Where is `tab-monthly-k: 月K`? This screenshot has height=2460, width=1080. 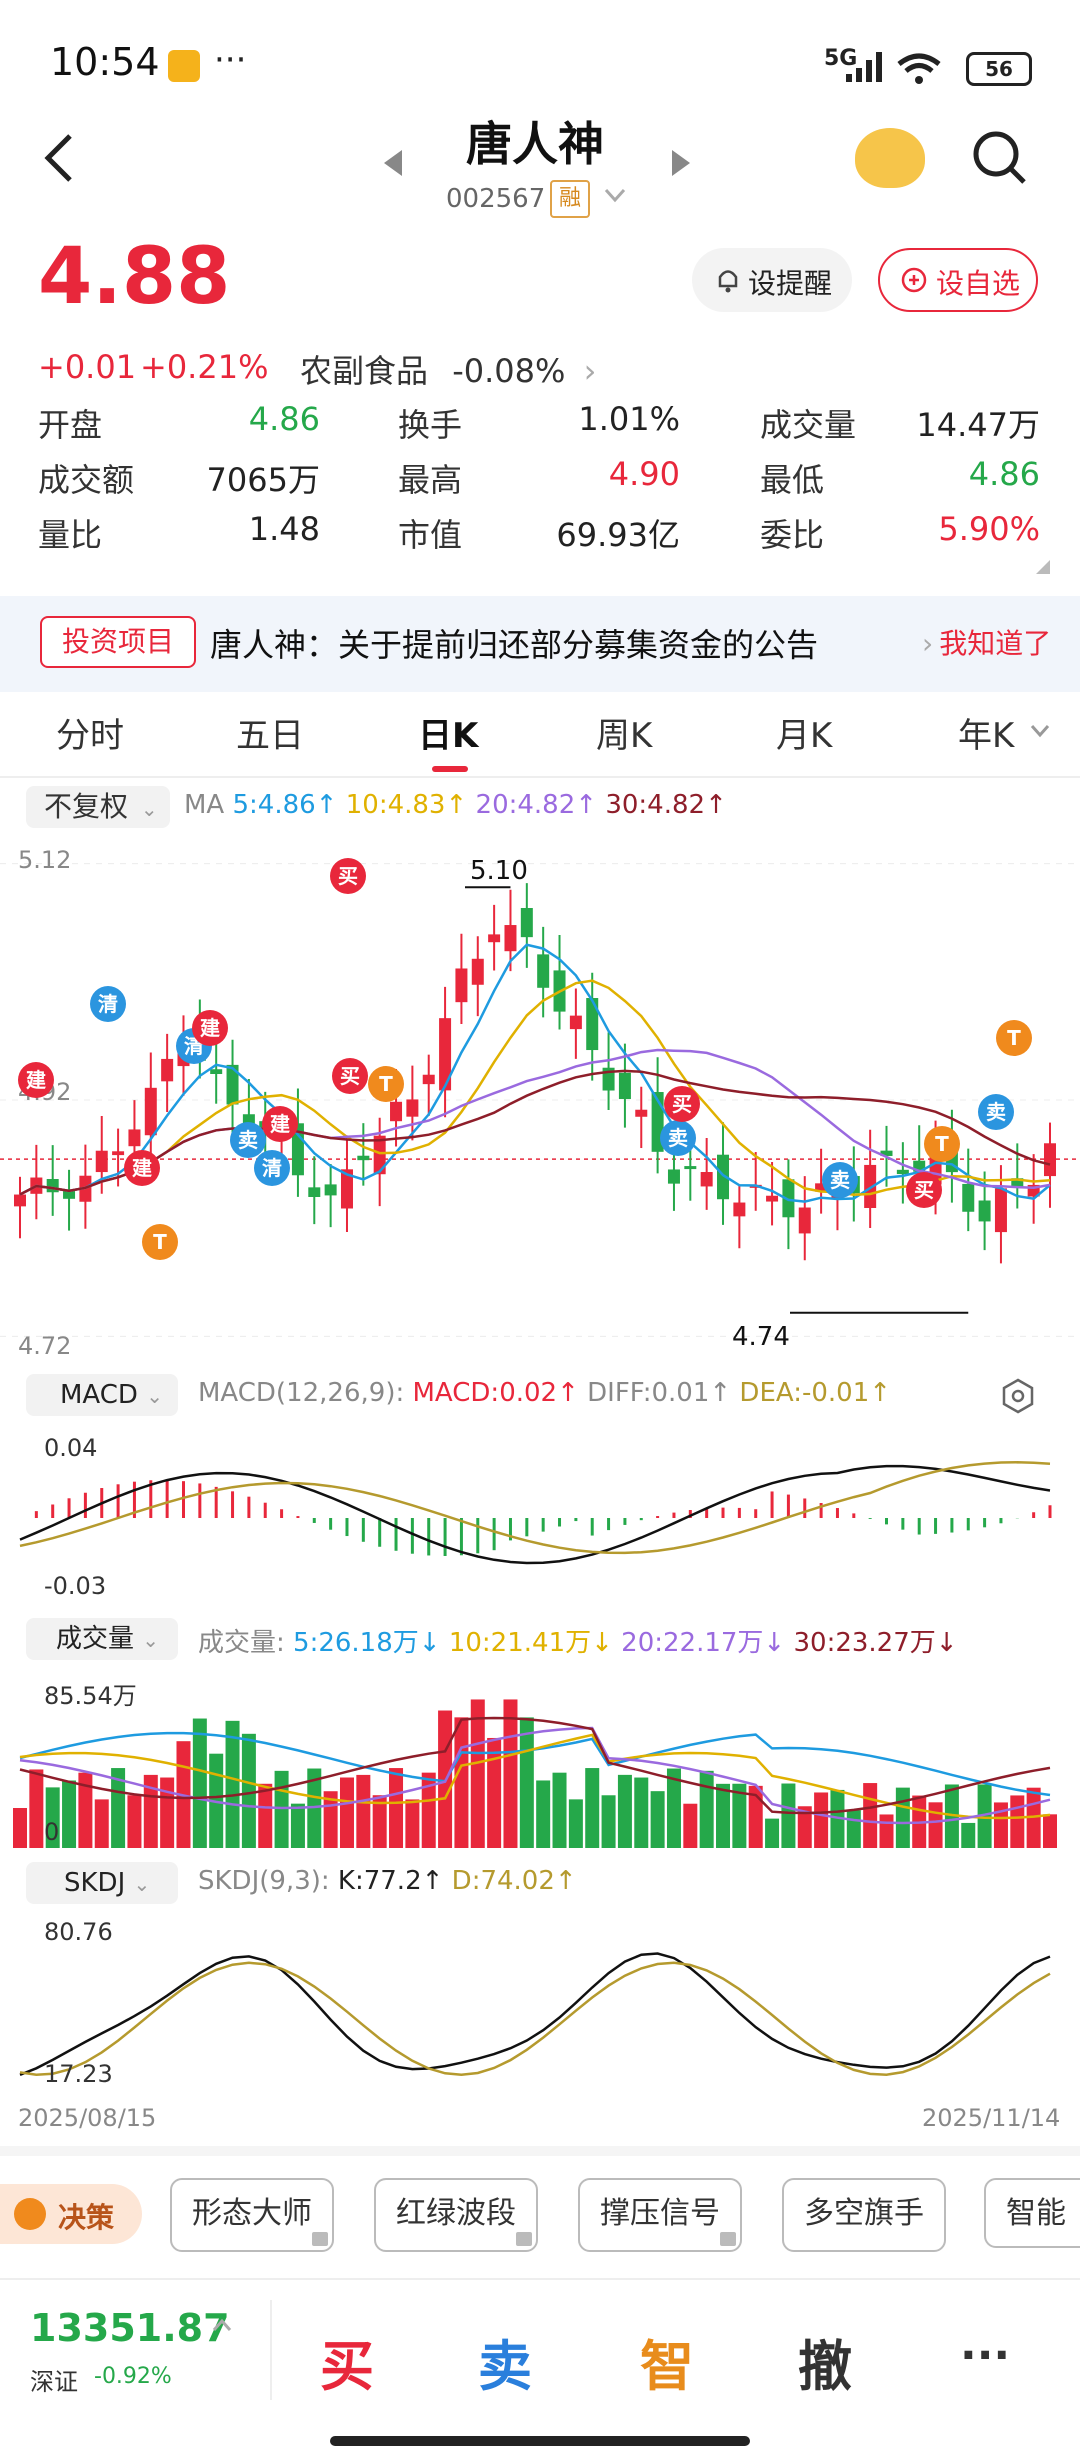 tab-monthly-k: 月K is located at coordinates (804, 732).